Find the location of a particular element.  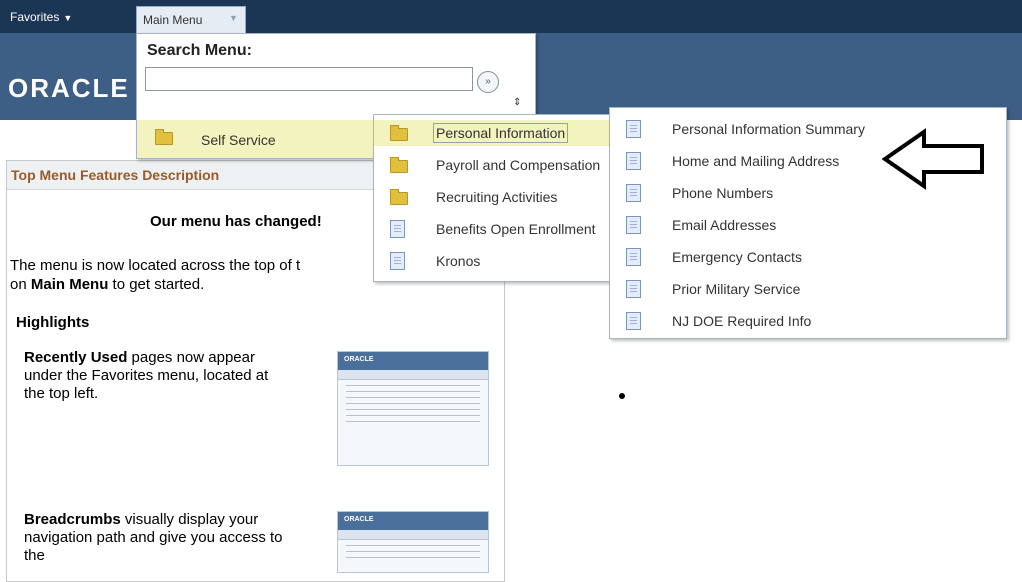

menu-item-personal-information: Personal Information is located at coordinates (494, 133).